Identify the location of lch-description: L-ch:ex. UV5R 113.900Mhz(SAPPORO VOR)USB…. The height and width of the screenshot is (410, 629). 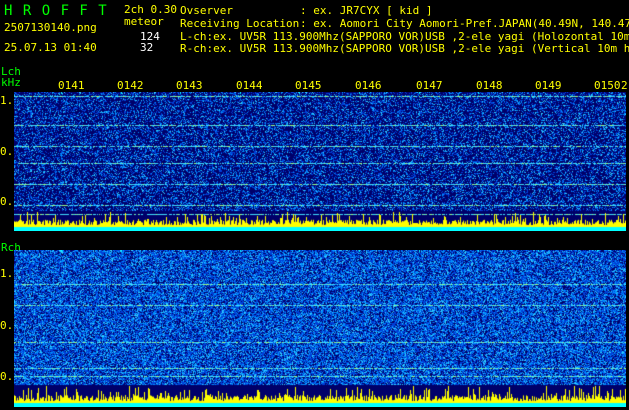
(404, 36).